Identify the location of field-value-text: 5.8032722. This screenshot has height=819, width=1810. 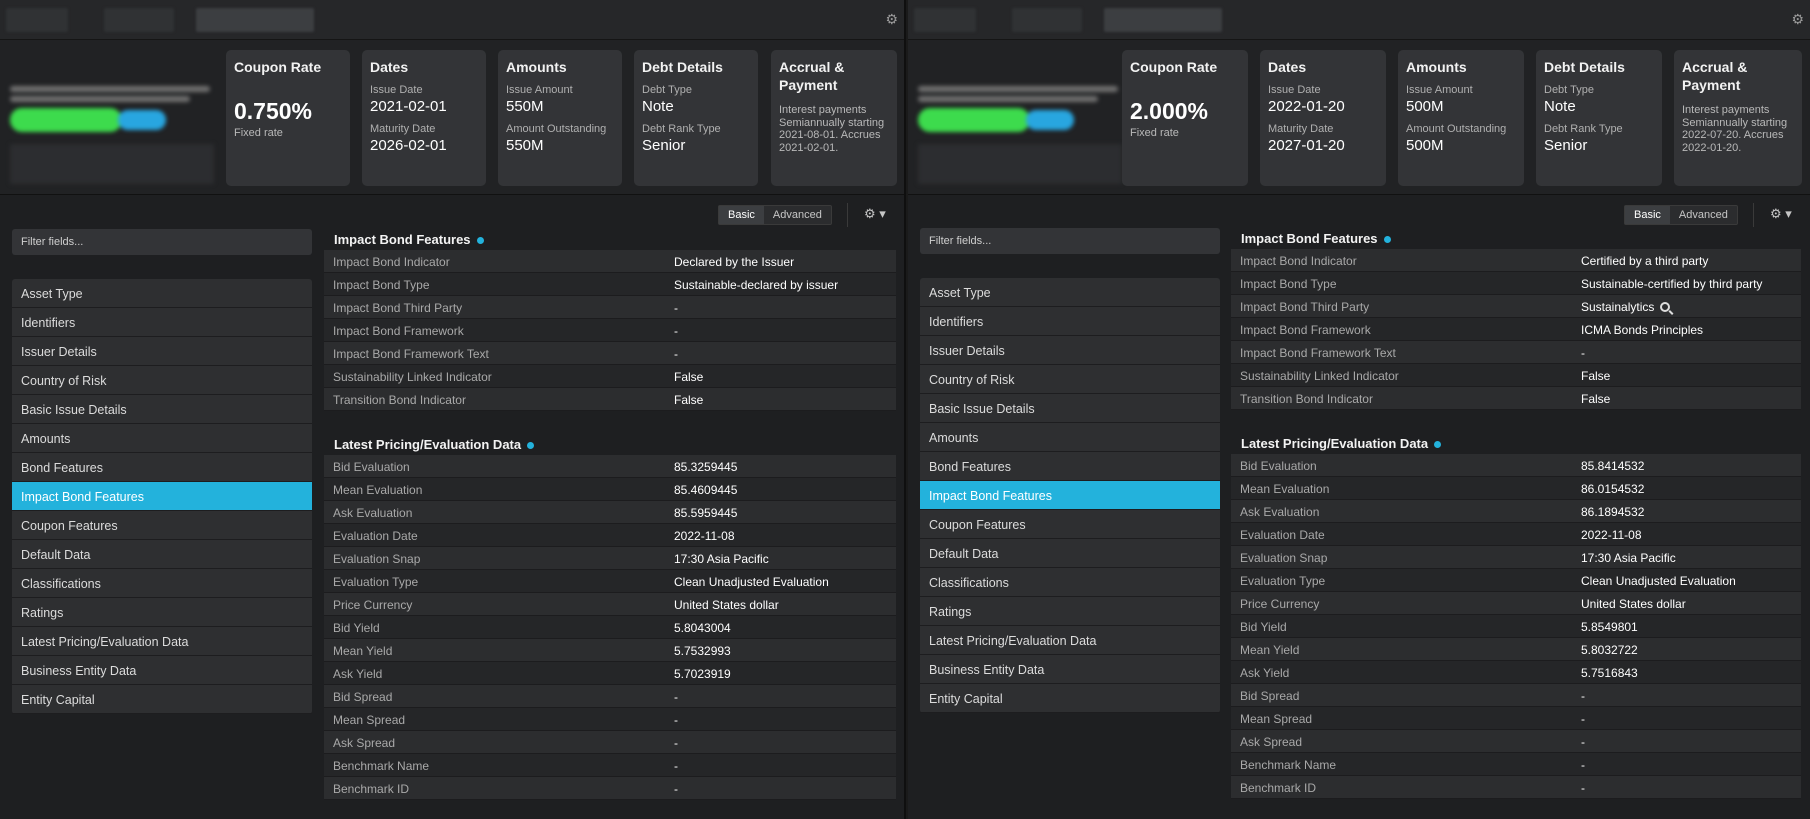
(1609, 650).